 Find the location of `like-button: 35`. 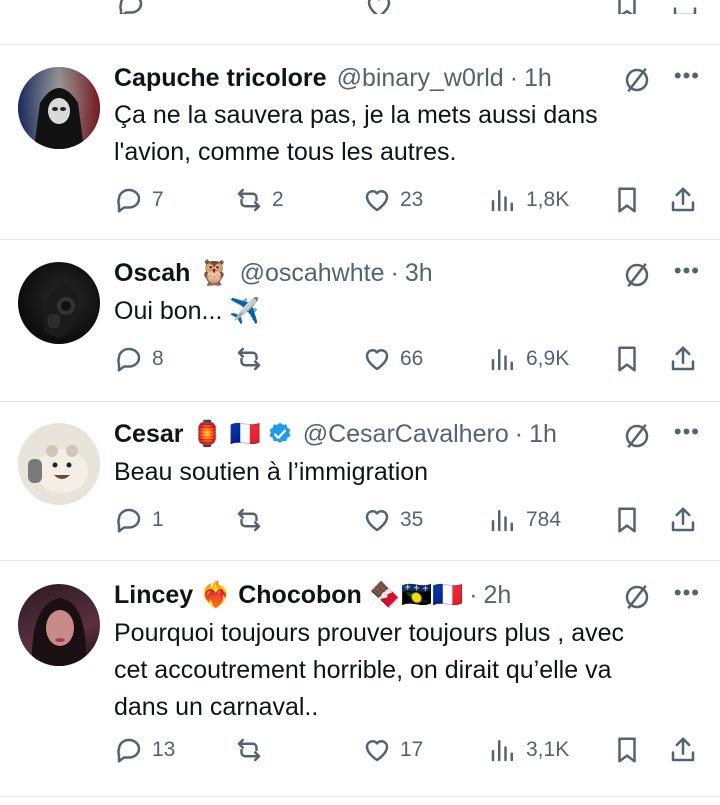

like-button: 35 is located at coordinates (392, 520).